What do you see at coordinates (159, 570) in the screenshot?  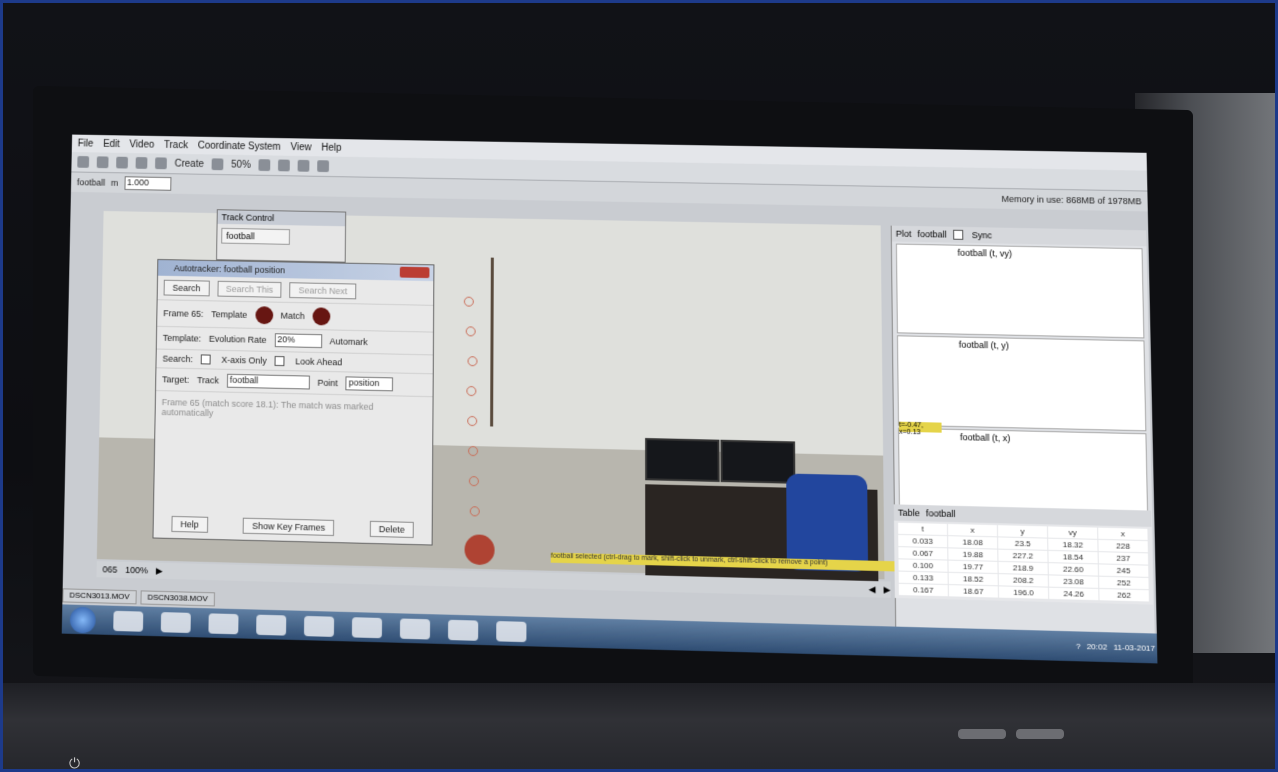 I see `play-icon: ▶` at bounding box center [159, 570].